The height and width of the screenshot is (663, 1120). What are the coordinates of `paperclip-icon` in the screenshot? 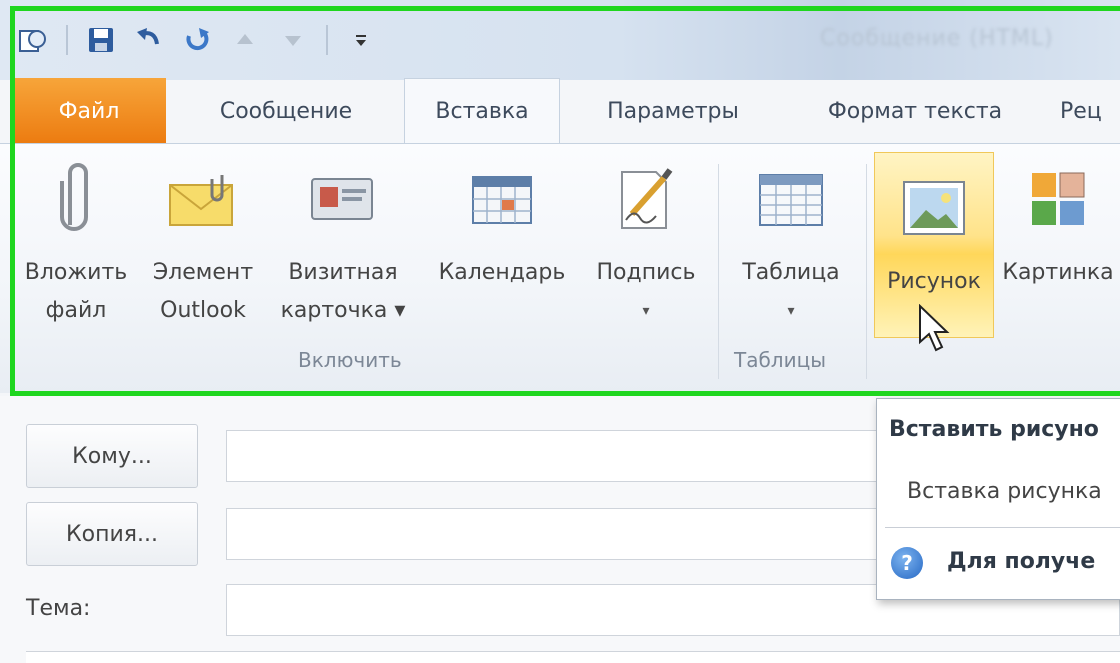 It's located at (76, 199).